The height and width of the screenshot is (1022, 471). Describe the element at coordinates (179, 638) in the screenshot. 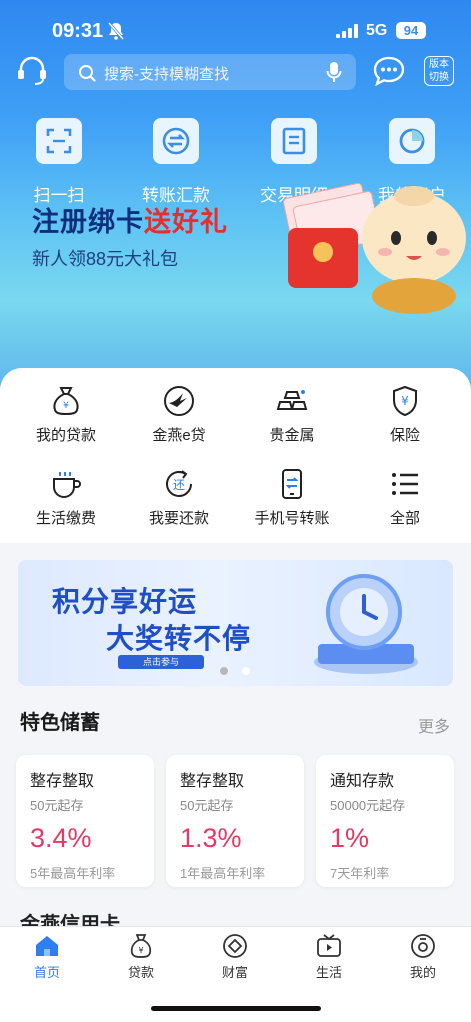

I see `promo-line2: 大奖转不停` at that location.